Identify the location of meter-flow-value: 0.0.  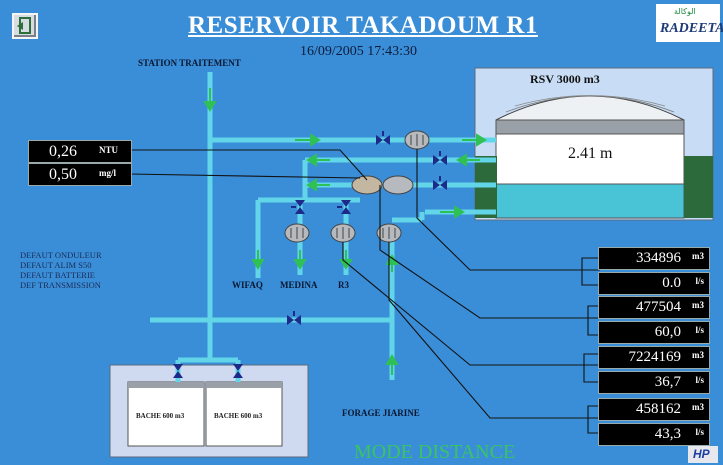
(671, 283).